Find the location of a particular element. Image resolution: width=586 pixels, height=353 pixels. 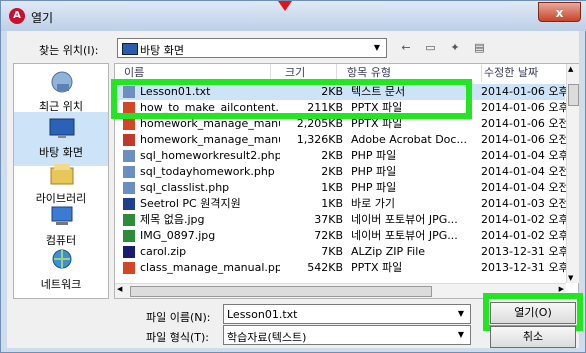

file-name: sql_homeworkresult2.php is located at coordinates (210, 155).